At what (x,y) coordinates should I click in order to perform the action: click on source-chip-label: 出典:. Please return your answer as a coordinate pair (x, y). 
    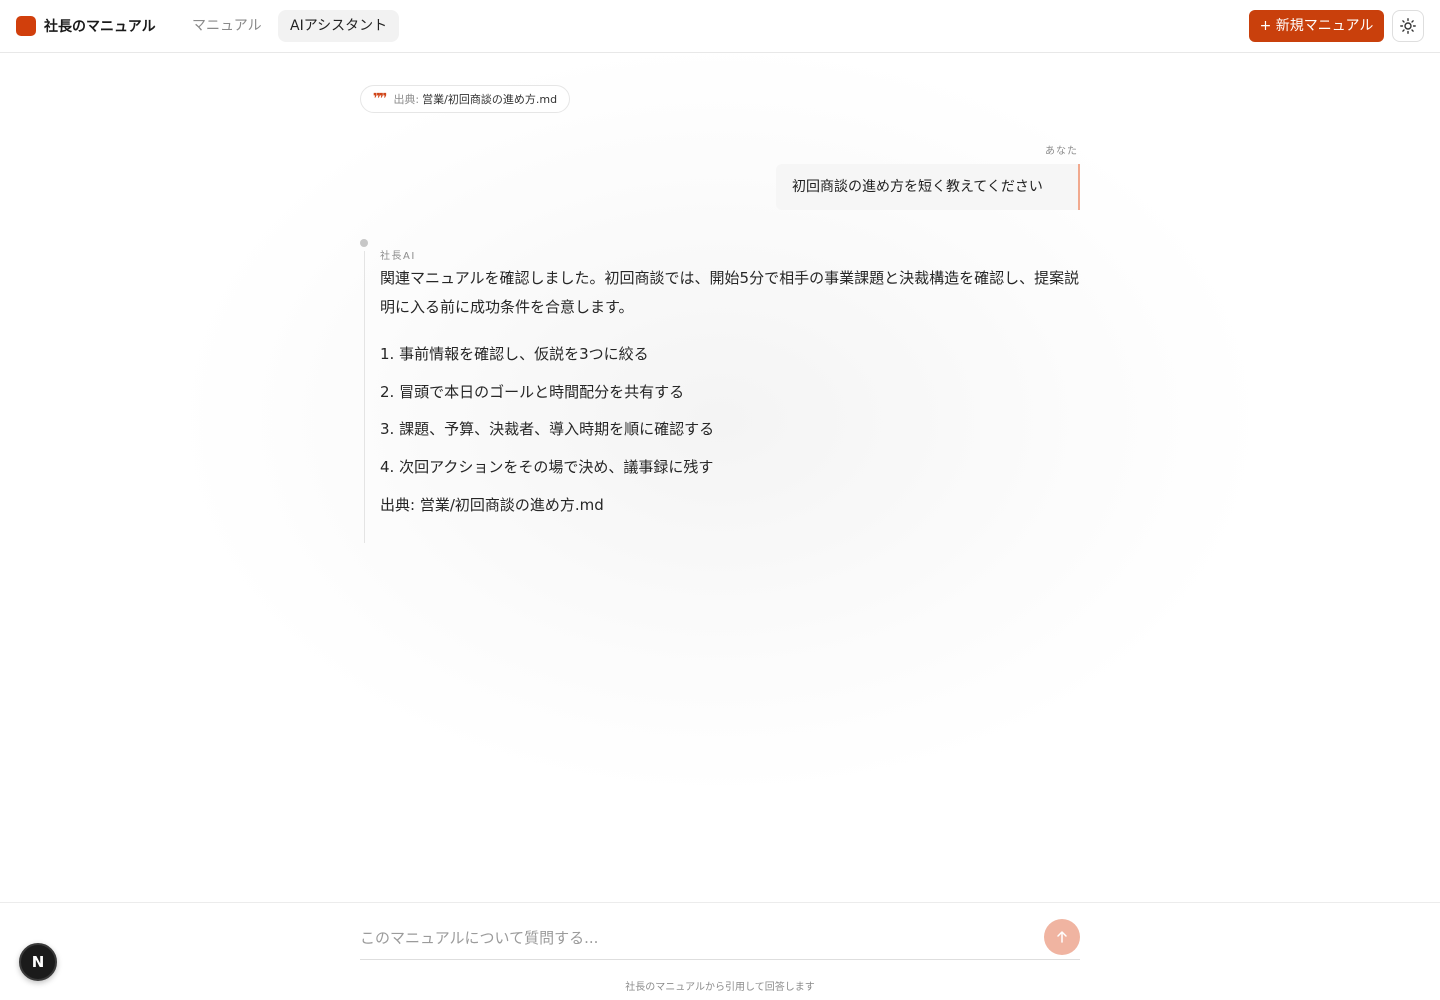
    Looking at the image, I should click on (406, 99).